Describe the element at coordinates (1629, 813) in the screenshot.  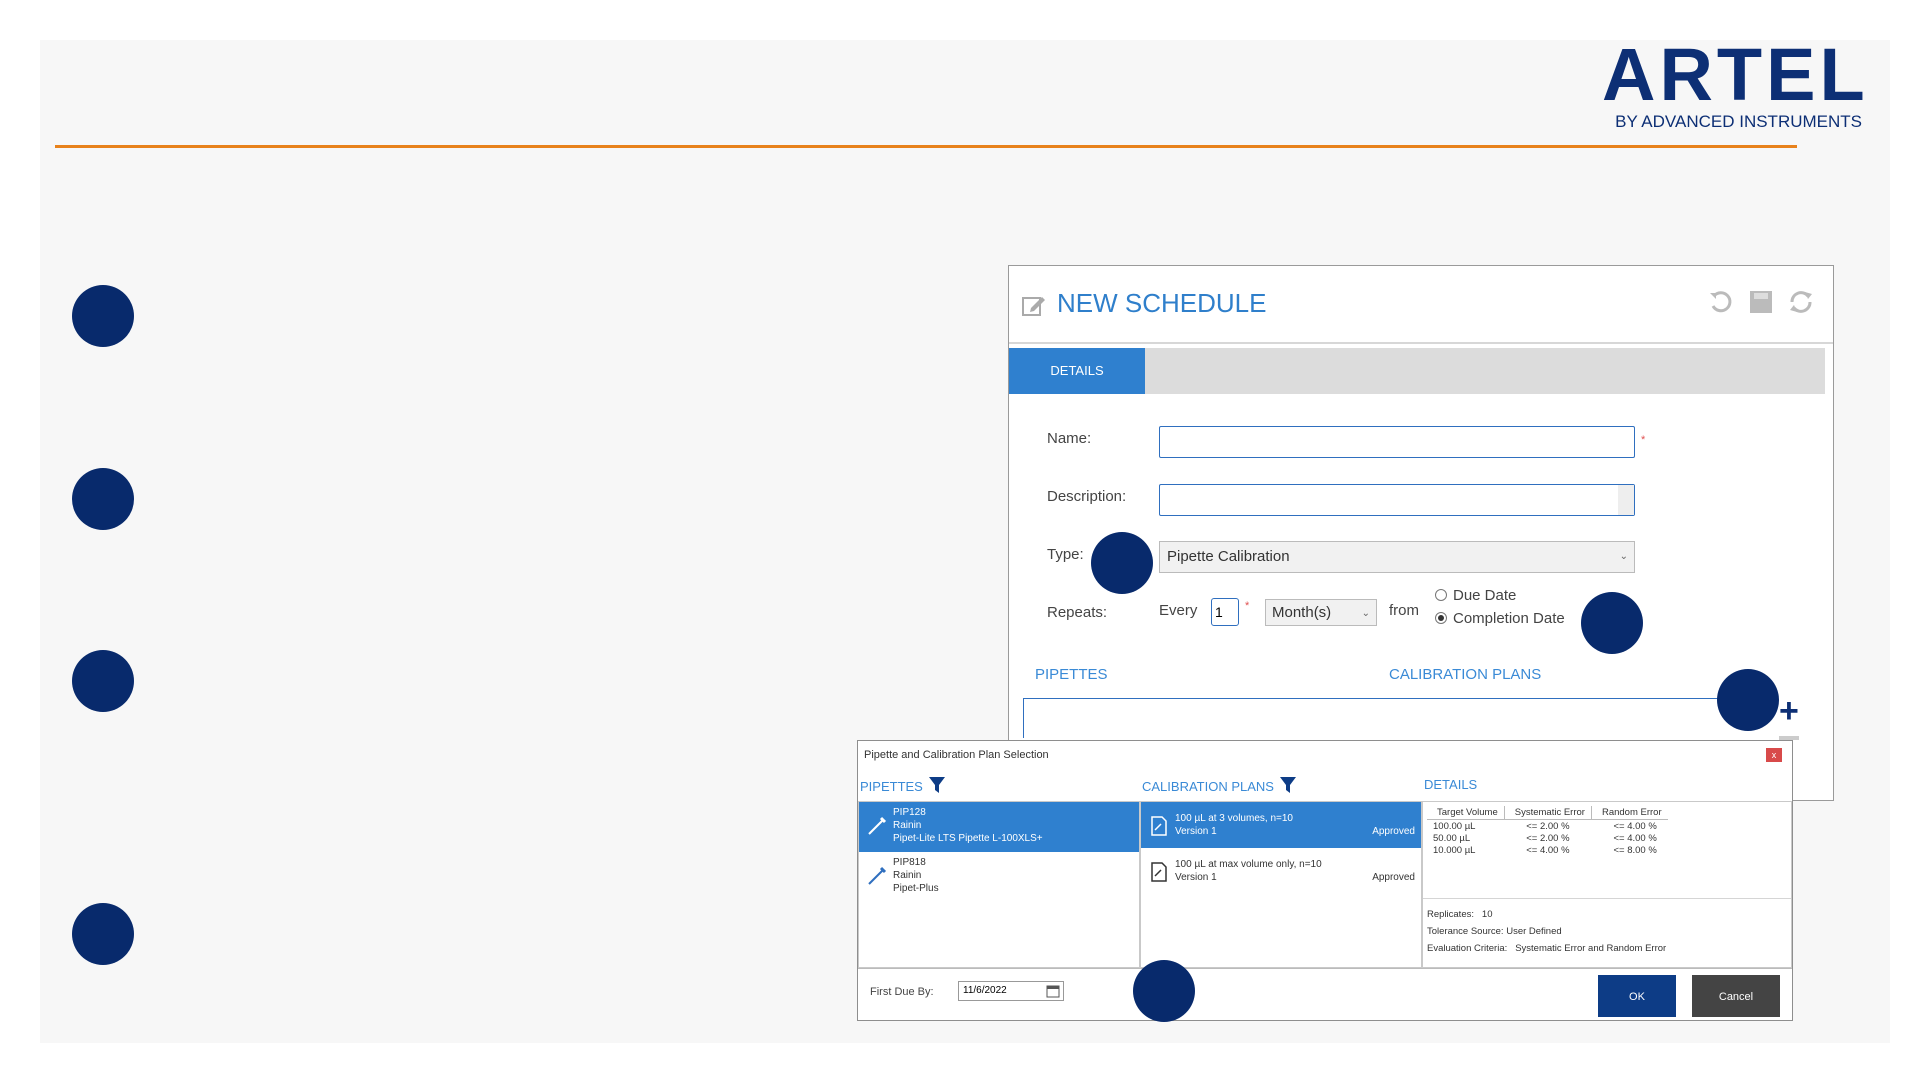
I see `column-header: Random Error` at that location.